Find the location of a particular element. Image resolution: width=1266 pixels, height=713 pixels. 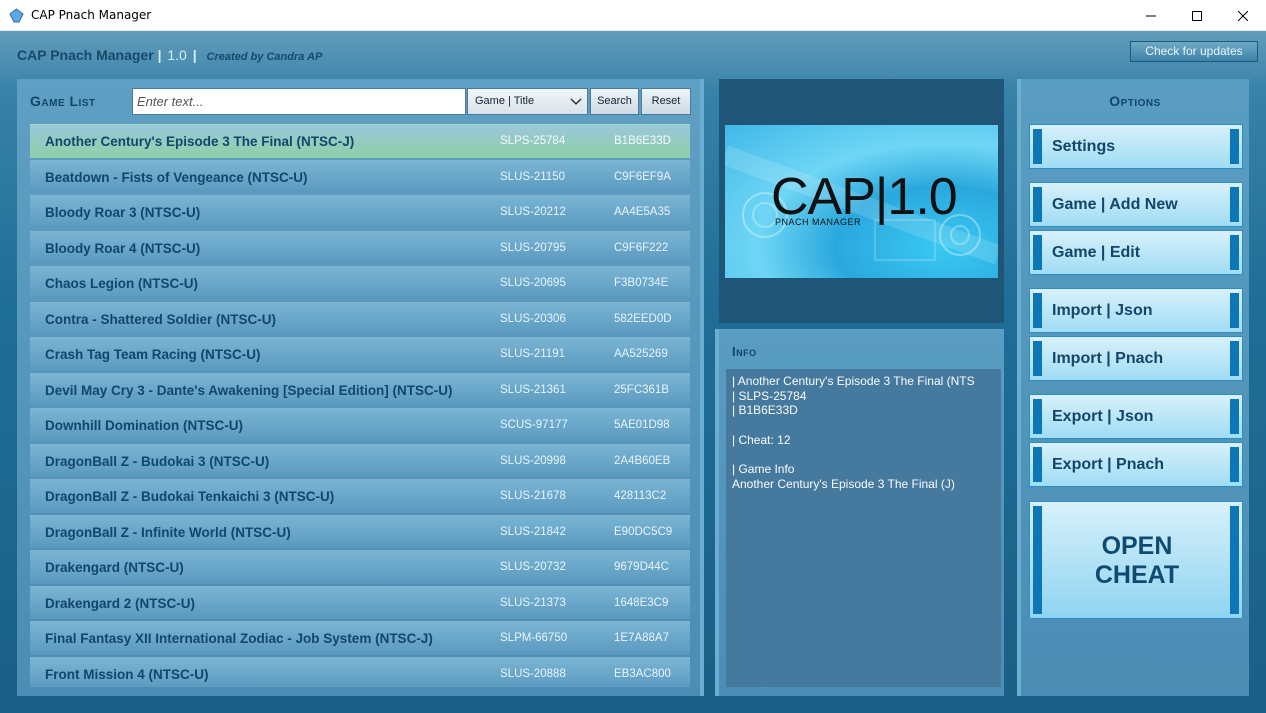

game-crc: 1E7A88A7 is located at coordinates (641, 638).